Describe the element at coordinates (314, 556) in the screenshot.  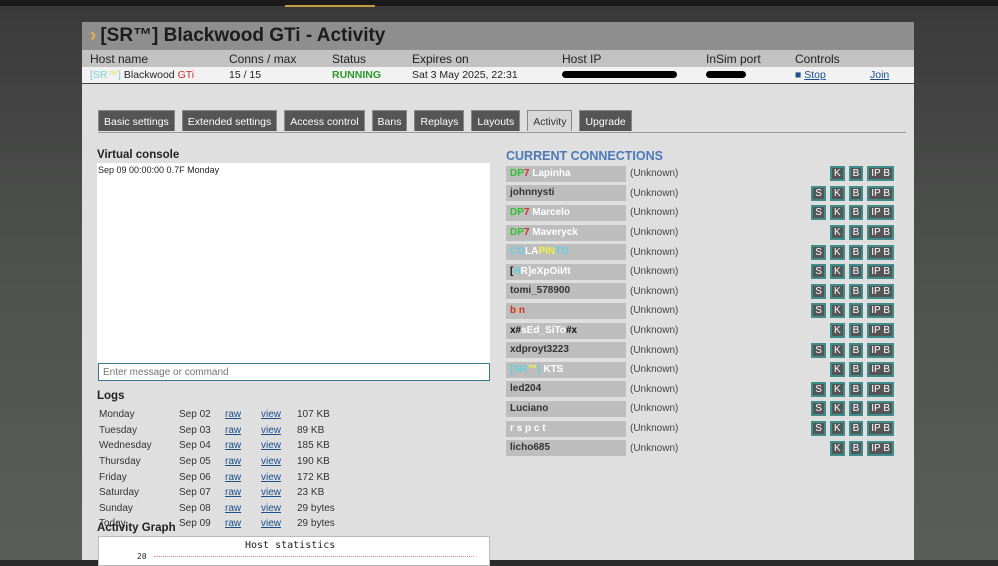
I see `graph-gridline` at that location.